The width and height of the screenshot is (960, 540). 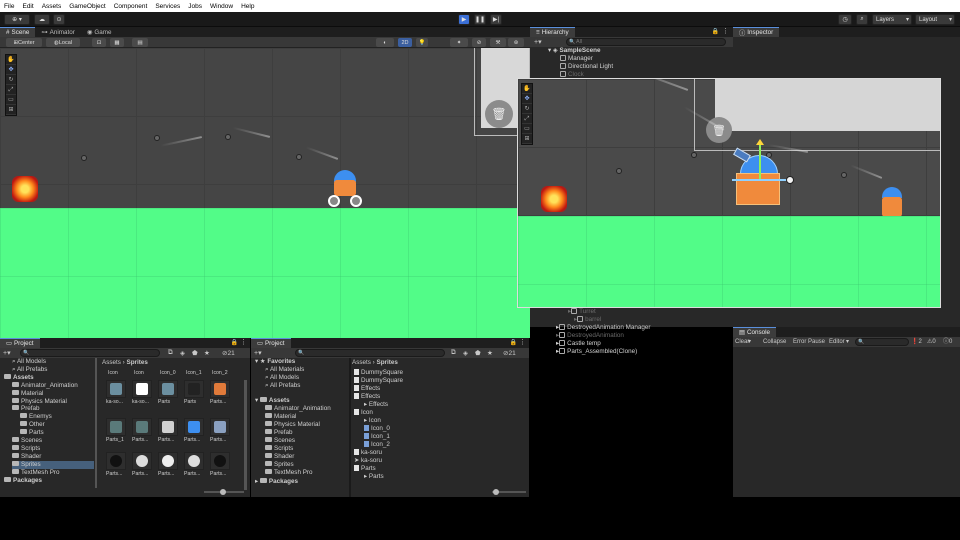 What do you see at coordinates (292, 425) in the screenshot?
I see `folder-tree-item: Physics Material` at bounding box center [292, 425].